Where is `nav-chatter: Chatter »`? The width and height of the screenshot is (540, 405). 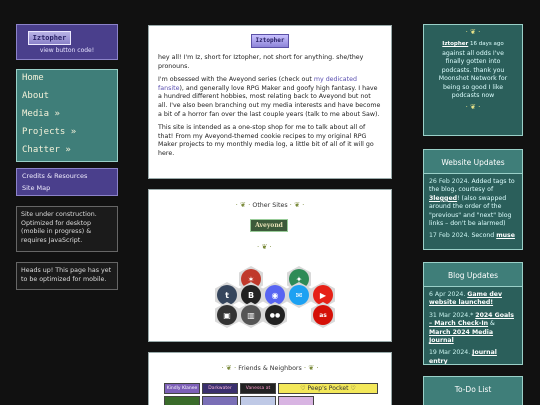 nav-chatter: Chatter » is located at coordinates (46, 150).